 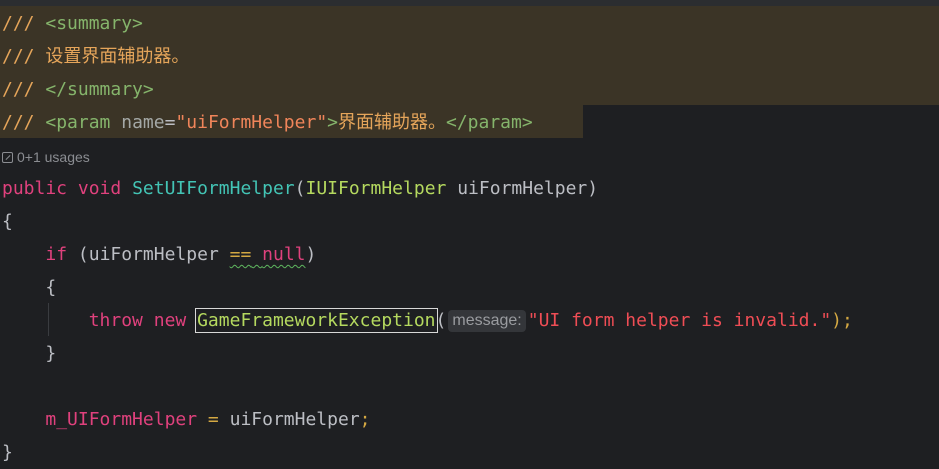 What do you see at coordinates (213, 188) in the screenshot?
I see `method-name: SetUIFormHelper` at bounding box center [213, 188].